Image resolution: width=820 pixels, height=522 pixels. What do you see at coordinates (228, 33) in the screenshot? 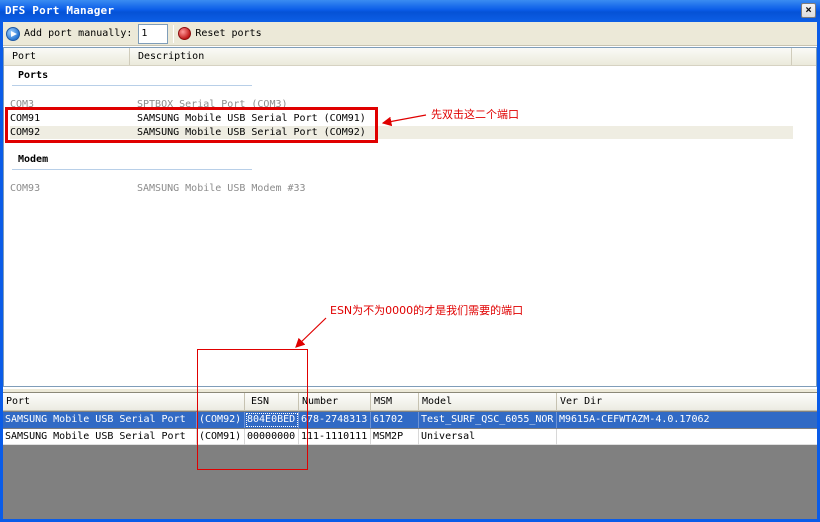
I see `reset-ports-label: Reset ports` at bounding box center [228, 33].